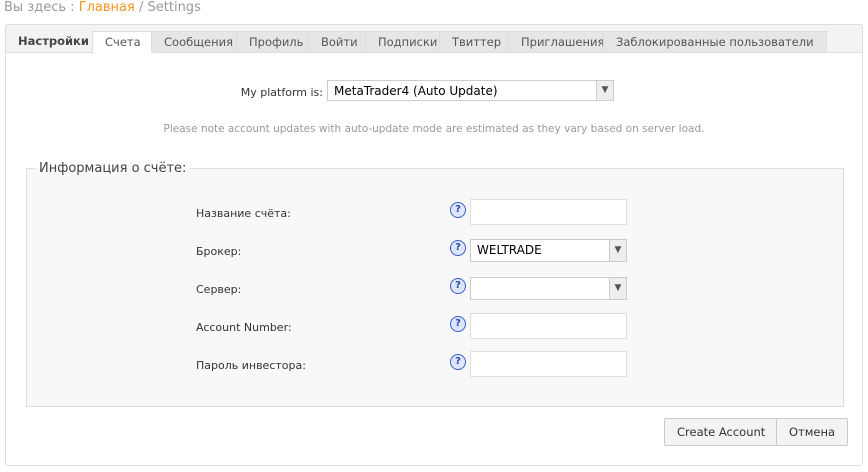 The height and width of the screenshot is (472, 868). I want to click on field-select: WELTRADE ▼, so click(548, 250).